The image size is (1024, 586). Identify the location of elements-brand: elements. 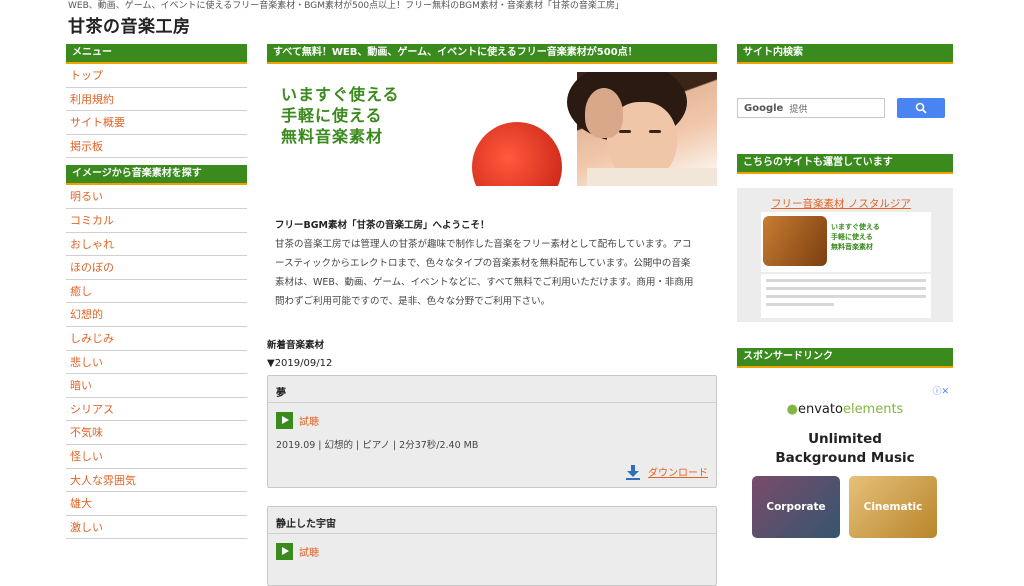
(873, 409).